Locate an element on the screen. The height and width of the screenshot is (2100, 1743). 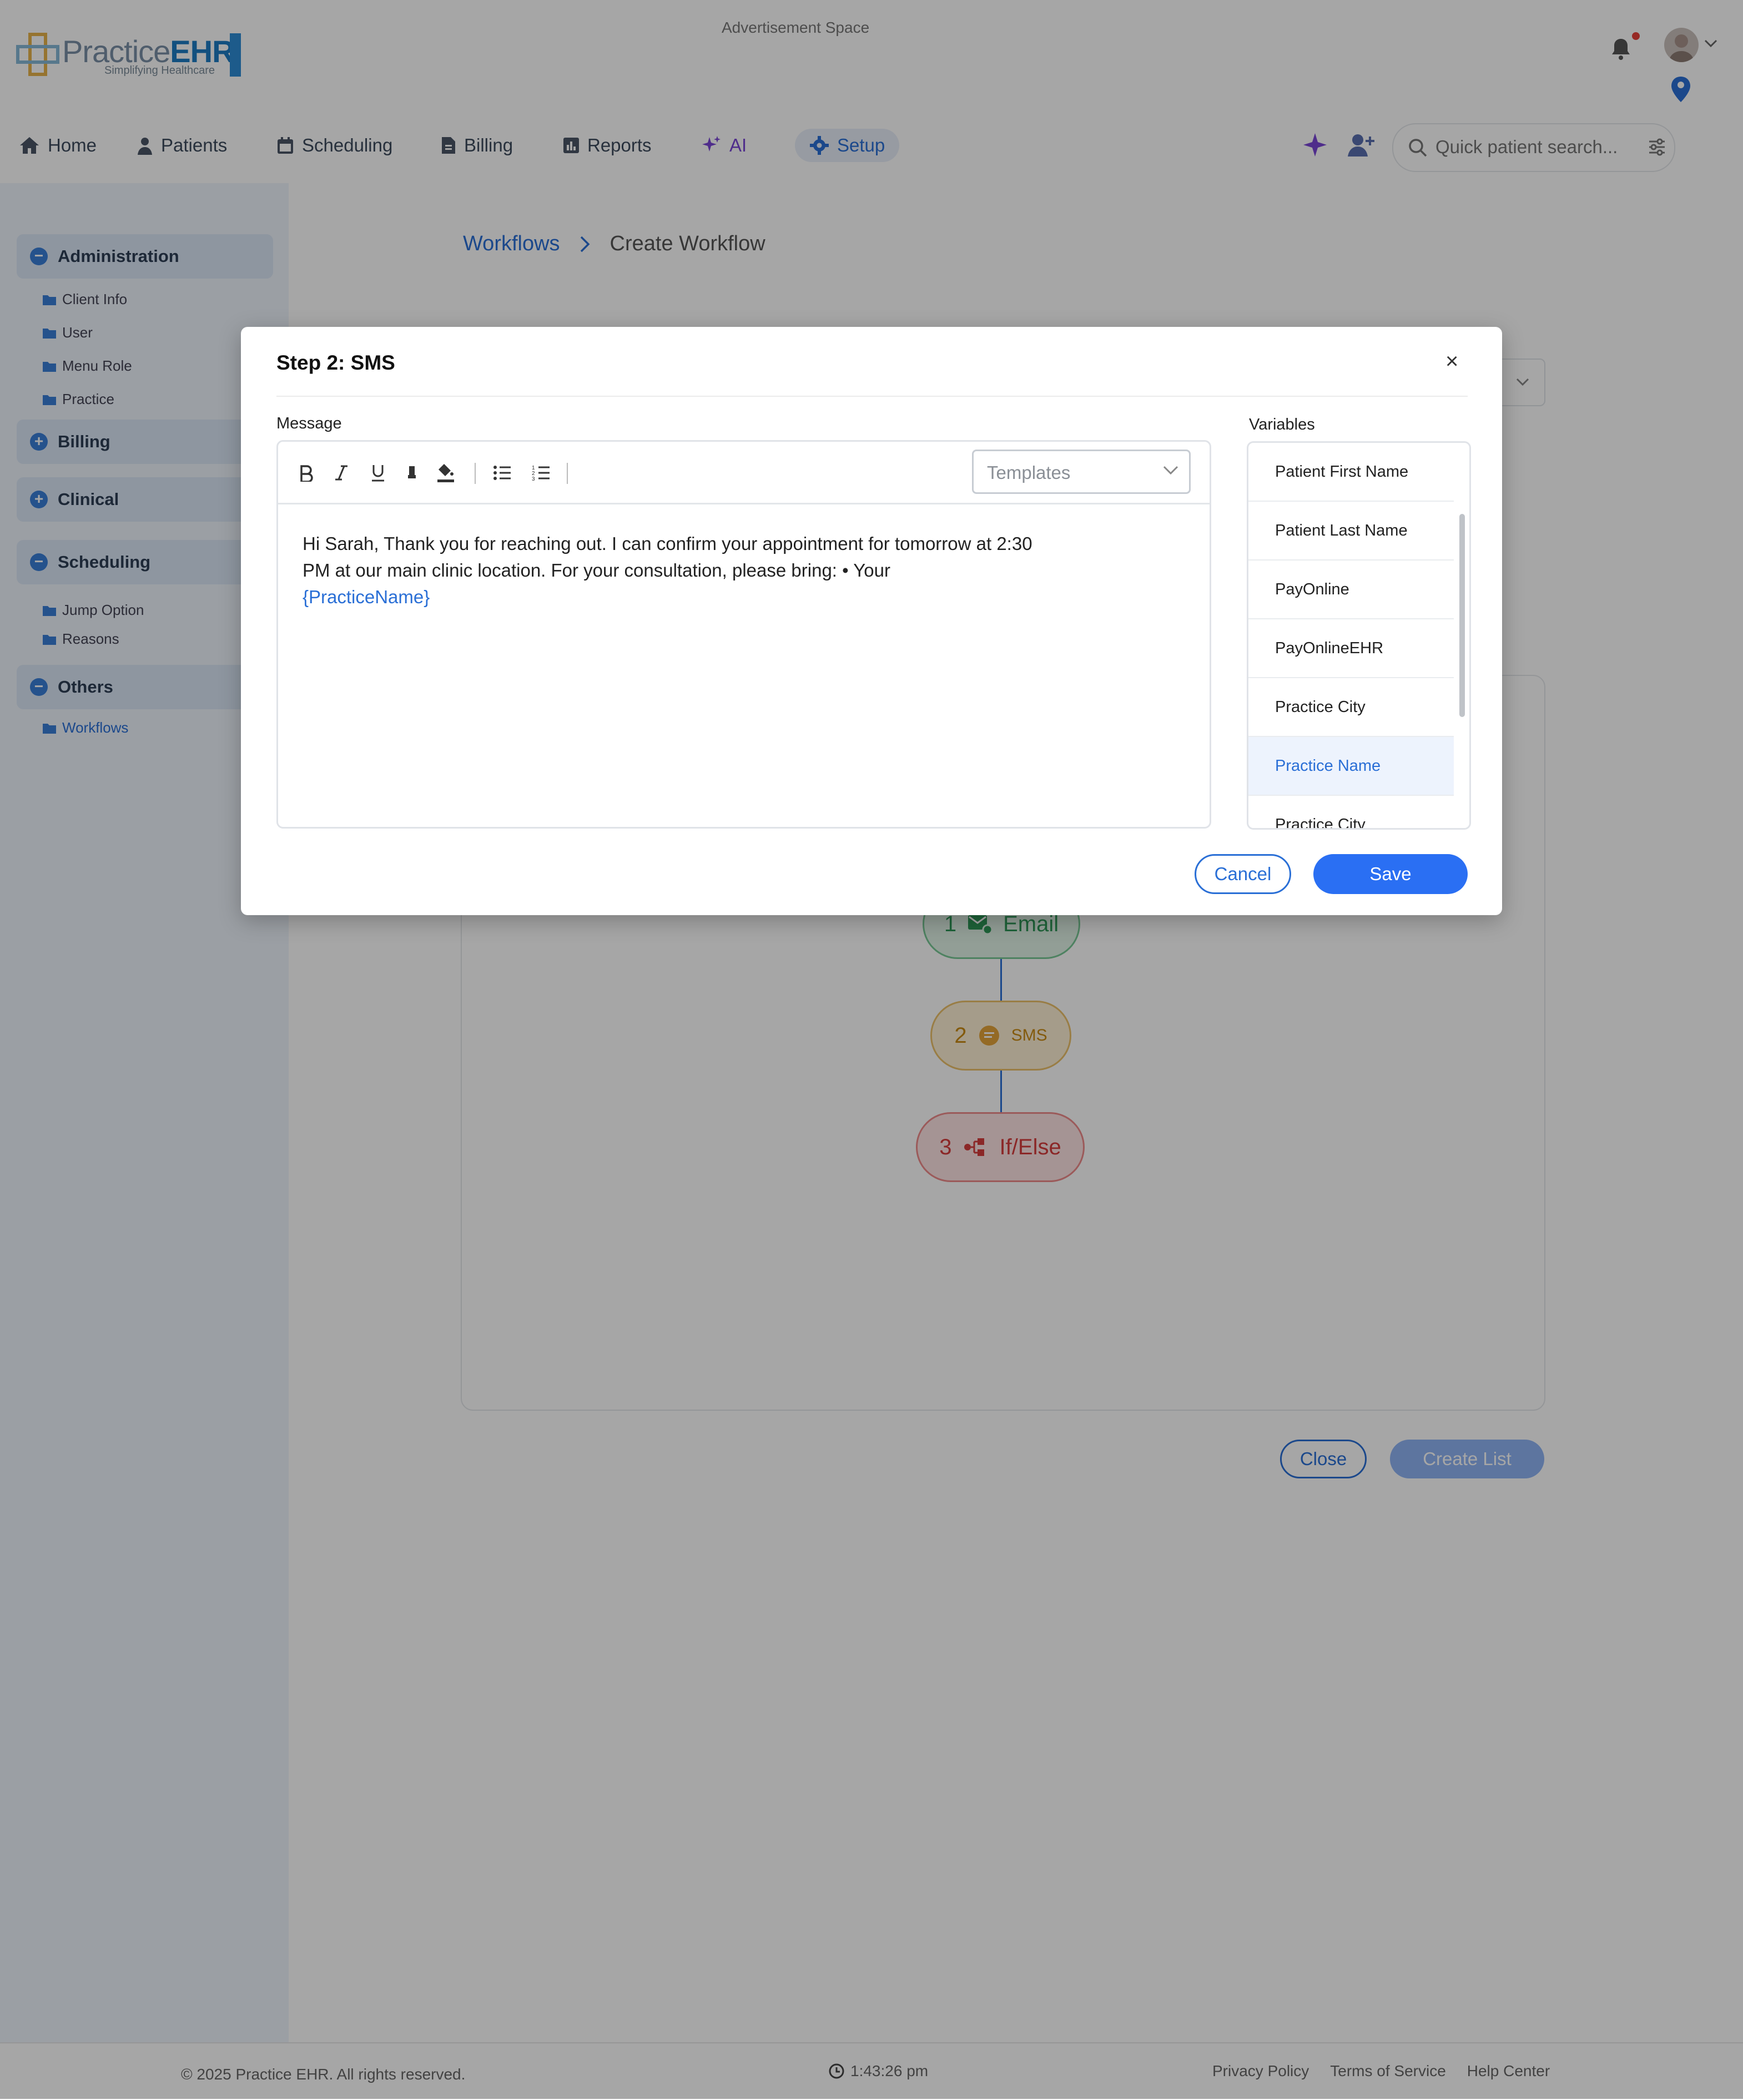
variables-scrollbar is located at coordinates (1462, 615).